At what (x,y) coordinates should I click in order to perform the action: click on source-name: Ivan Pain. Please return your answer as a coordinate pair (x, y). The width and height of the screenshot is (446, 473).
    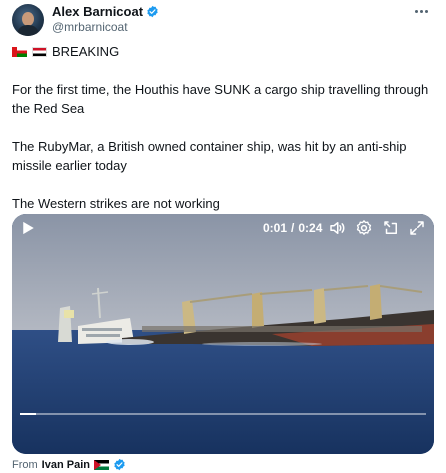
    Looking at the image, I should click on (66, 465).